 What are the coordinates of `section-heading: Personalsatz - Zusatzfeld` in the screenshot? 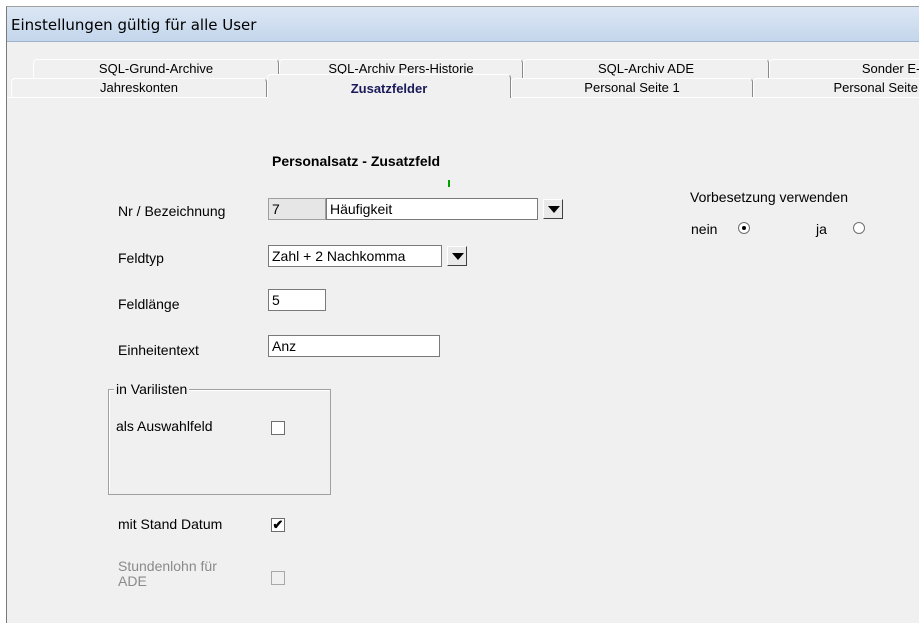 It's located at (356, 161).